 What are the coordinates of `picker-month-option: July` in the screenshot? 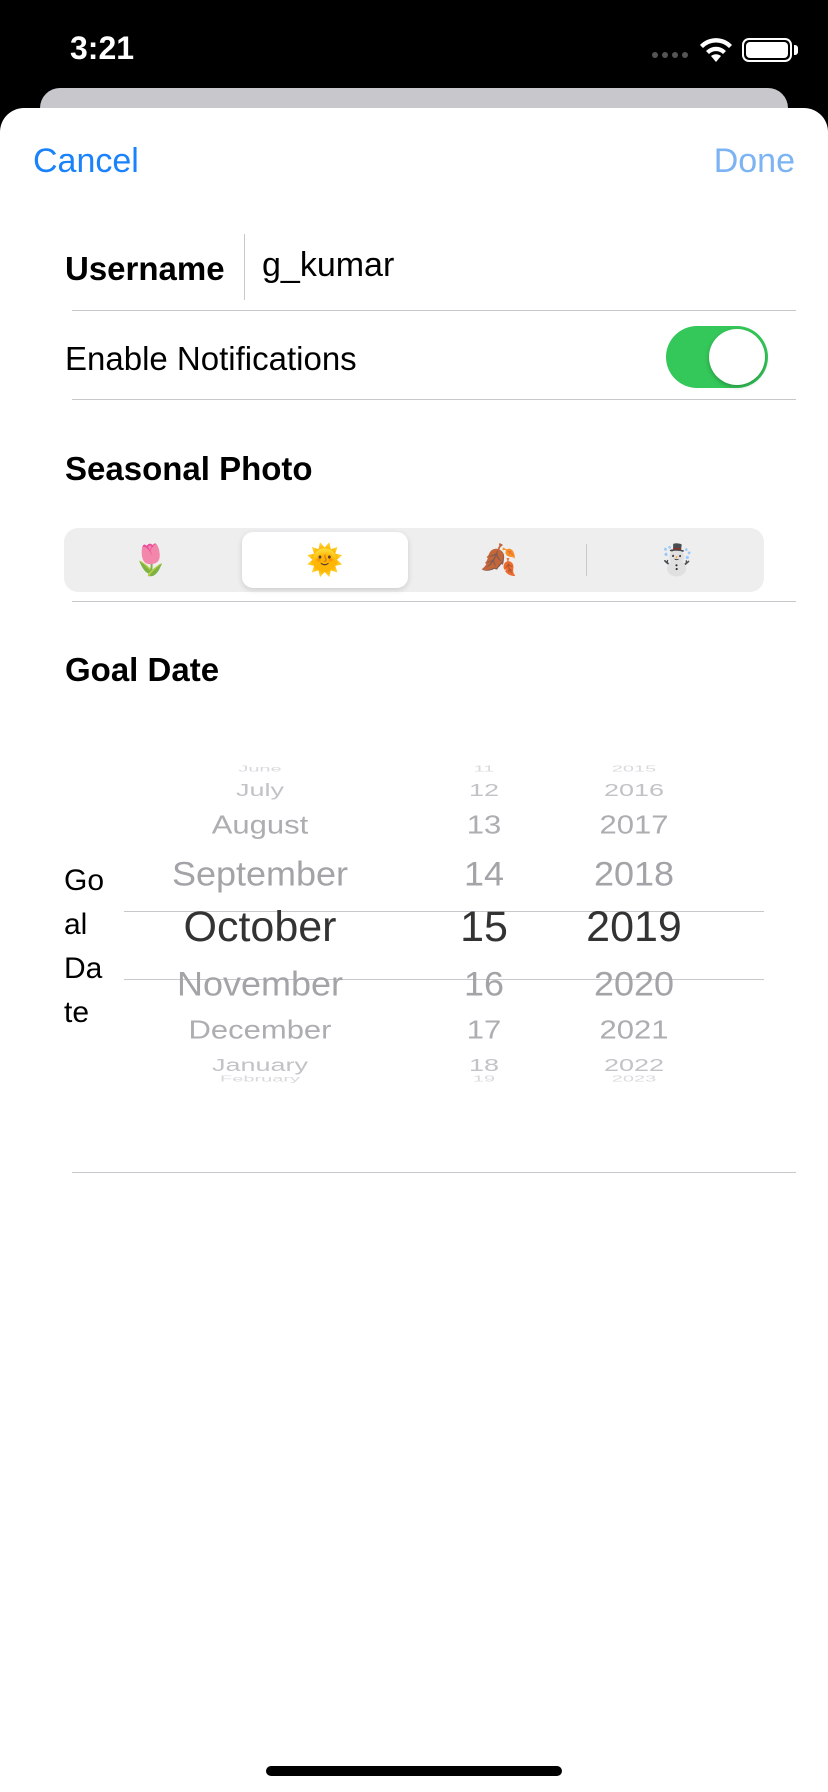 It's located at (260, 790).